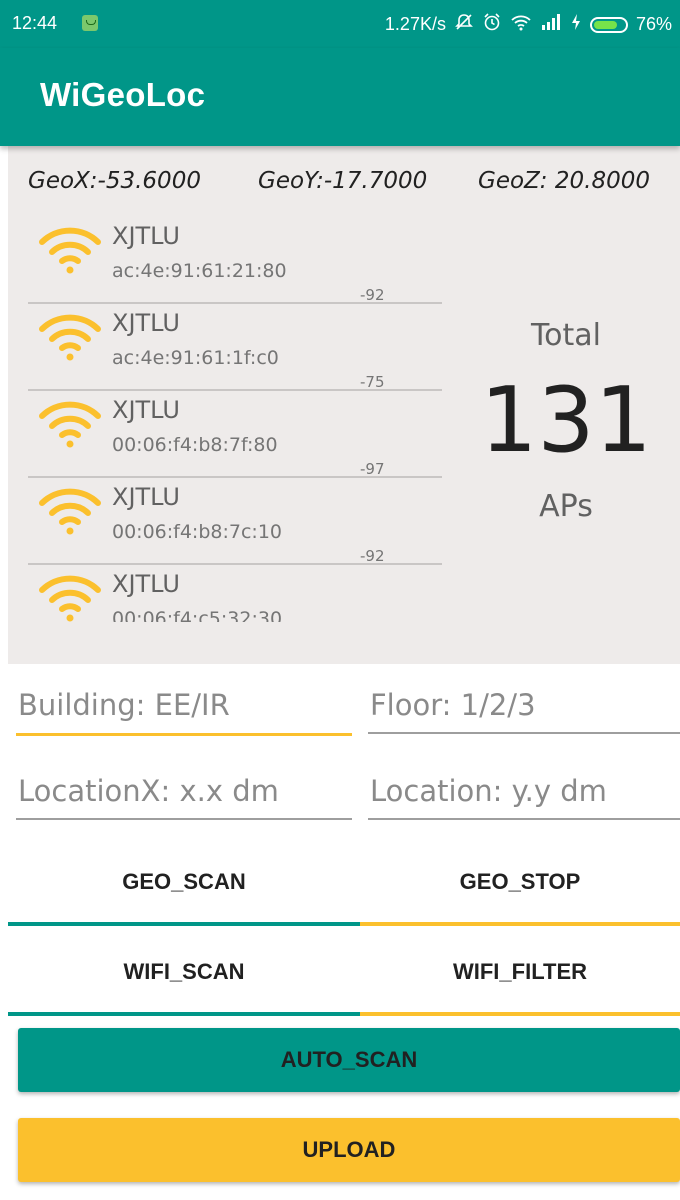 The height and width of the screenshot is (1200, 680). What do you see at coordinates (492, 24) in the screenshot?
I see `alarm-icon` at bounding box center [492, 24].